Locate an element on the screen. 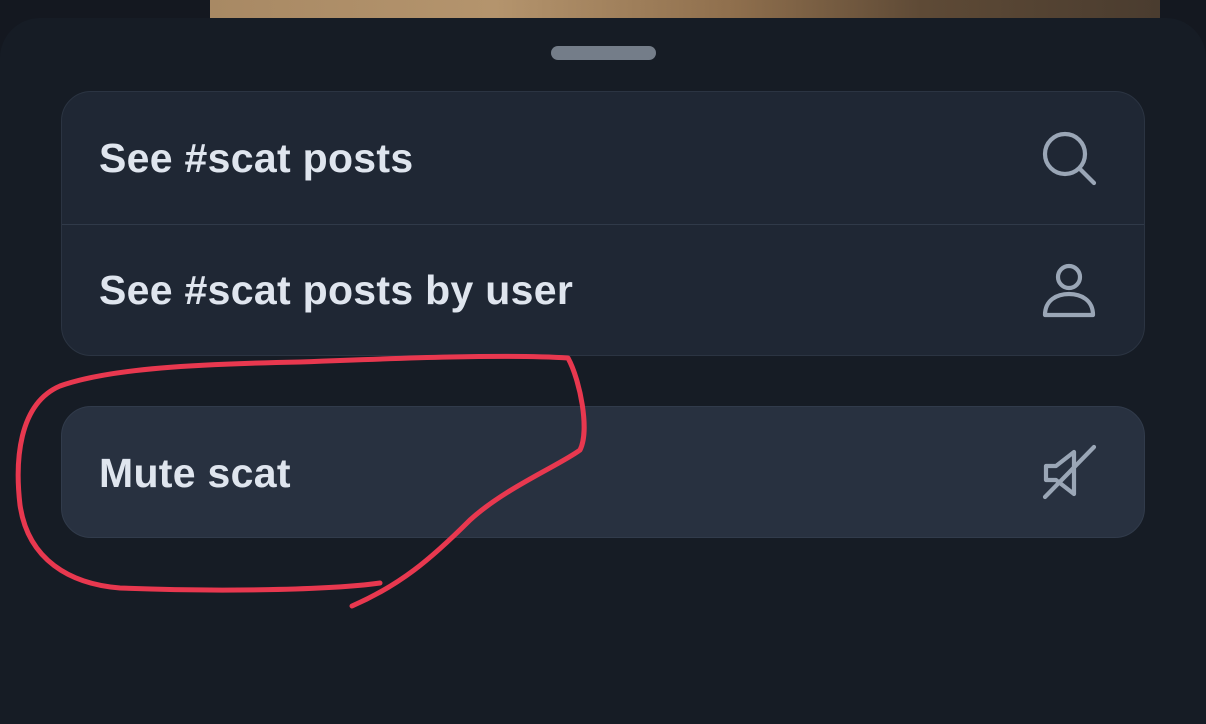 Image resolution: width=1206 pixels, height=724 pixels. mute-icon is located at coordinates (1069, 473).